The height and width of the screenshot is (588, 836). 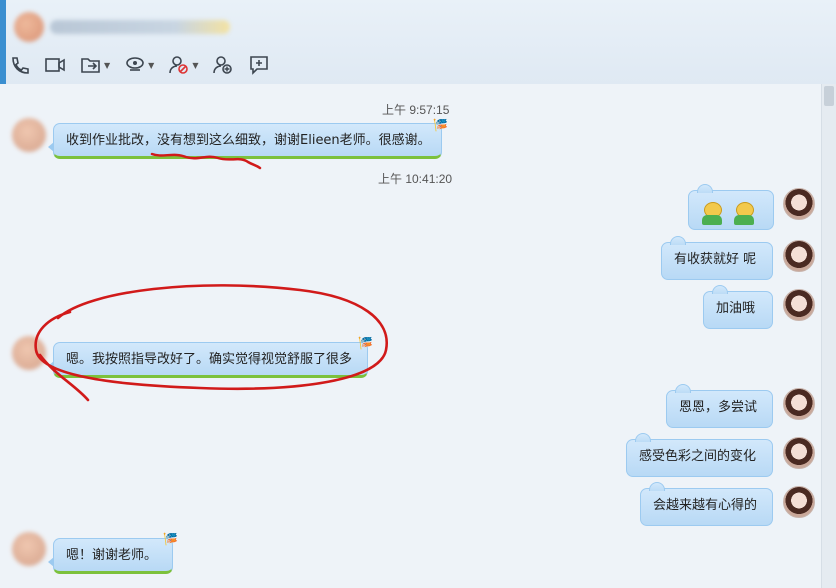 I want to click on phone-icon, so click(x=20, y=65).